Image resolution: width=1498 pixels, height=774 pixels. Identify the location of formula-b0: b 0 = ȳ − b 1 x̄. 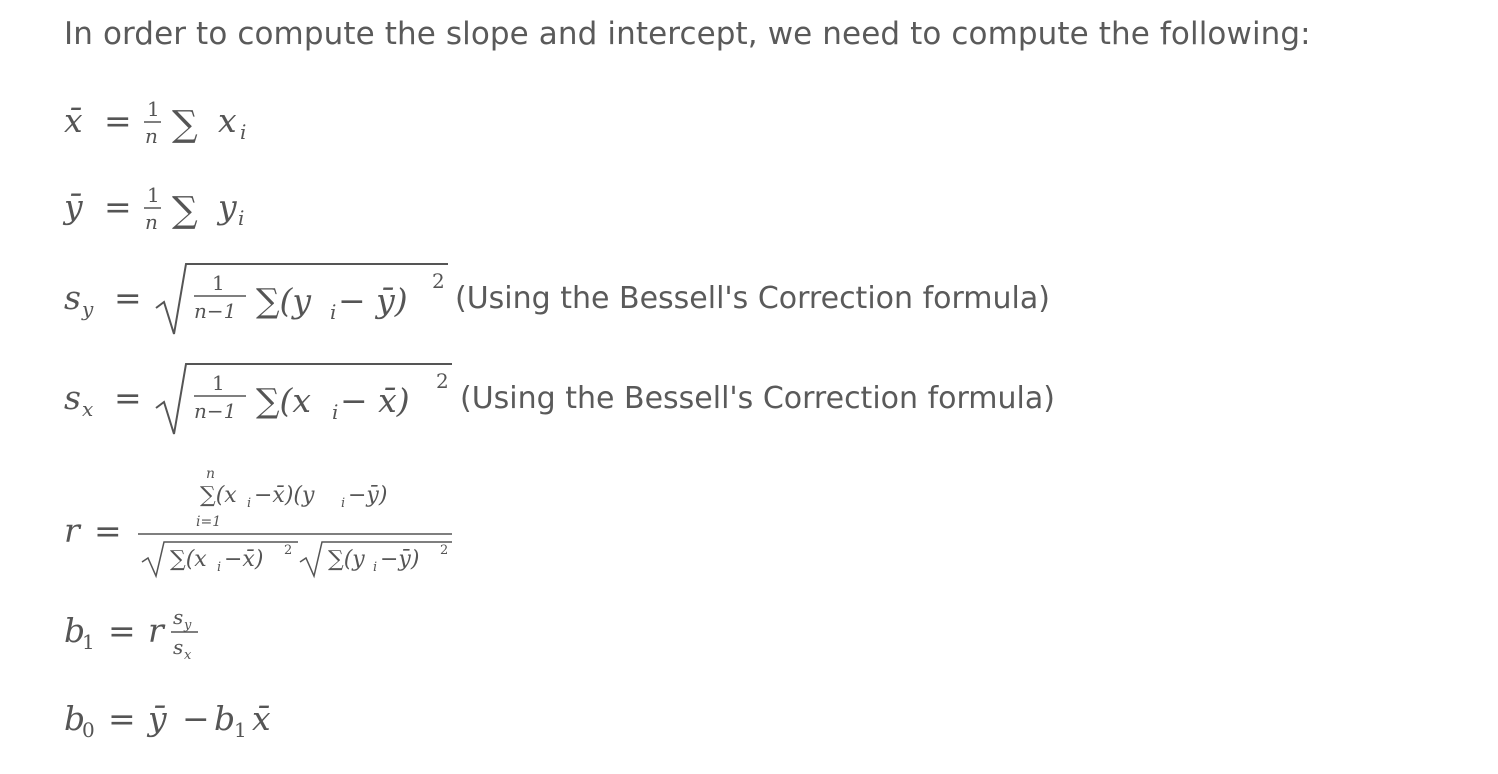
(190, 722).